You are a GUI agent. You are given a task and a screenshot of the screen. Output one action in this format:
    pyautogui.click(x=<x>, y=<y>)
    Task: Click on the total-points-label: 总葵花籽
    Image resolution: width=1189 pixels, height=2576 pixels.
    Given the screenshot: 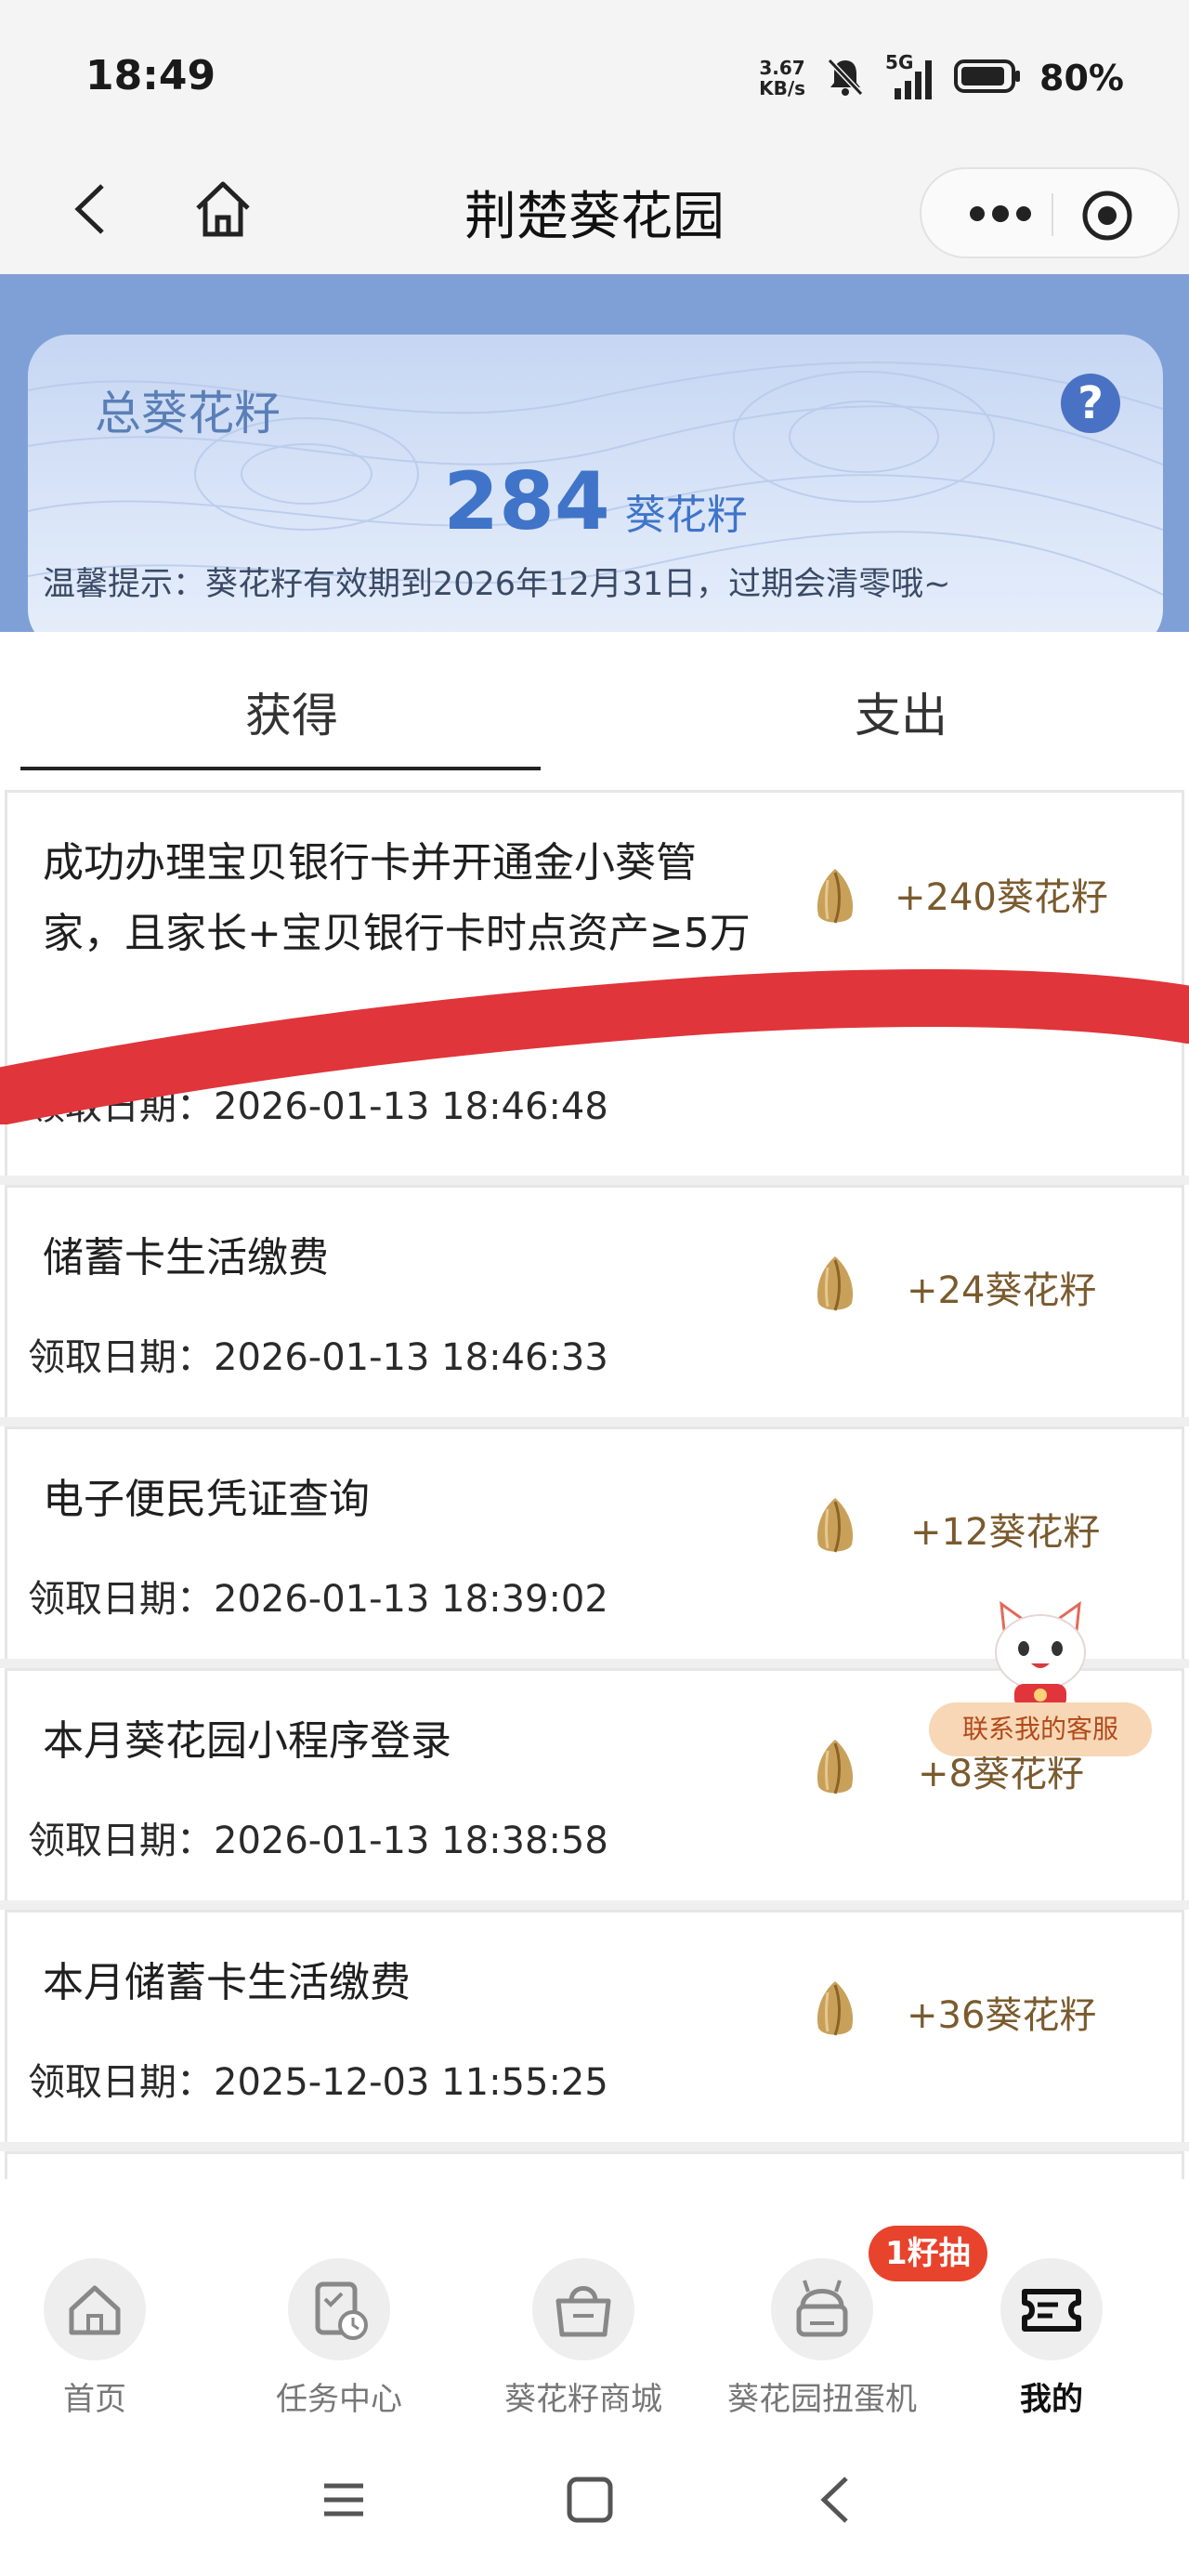 What is the action you would take?
    pyautogui.click(x=188, y=413)
    